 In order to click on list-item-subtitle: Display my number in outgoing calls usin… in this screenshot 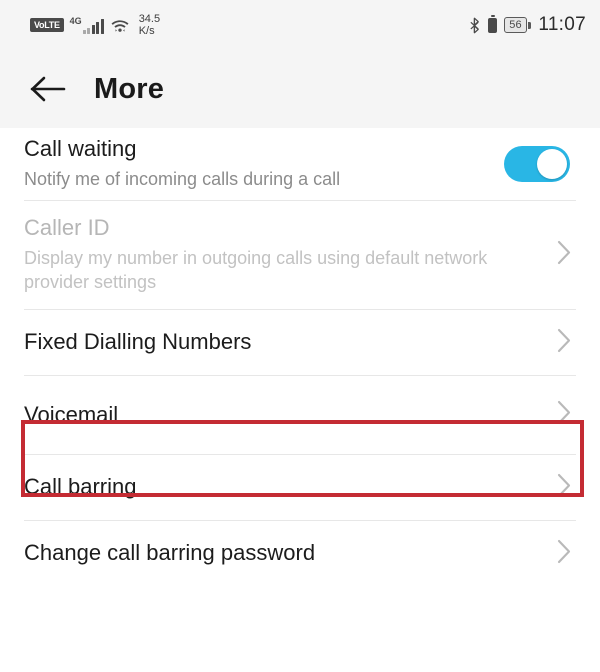, I will do `click(256, 270)`.